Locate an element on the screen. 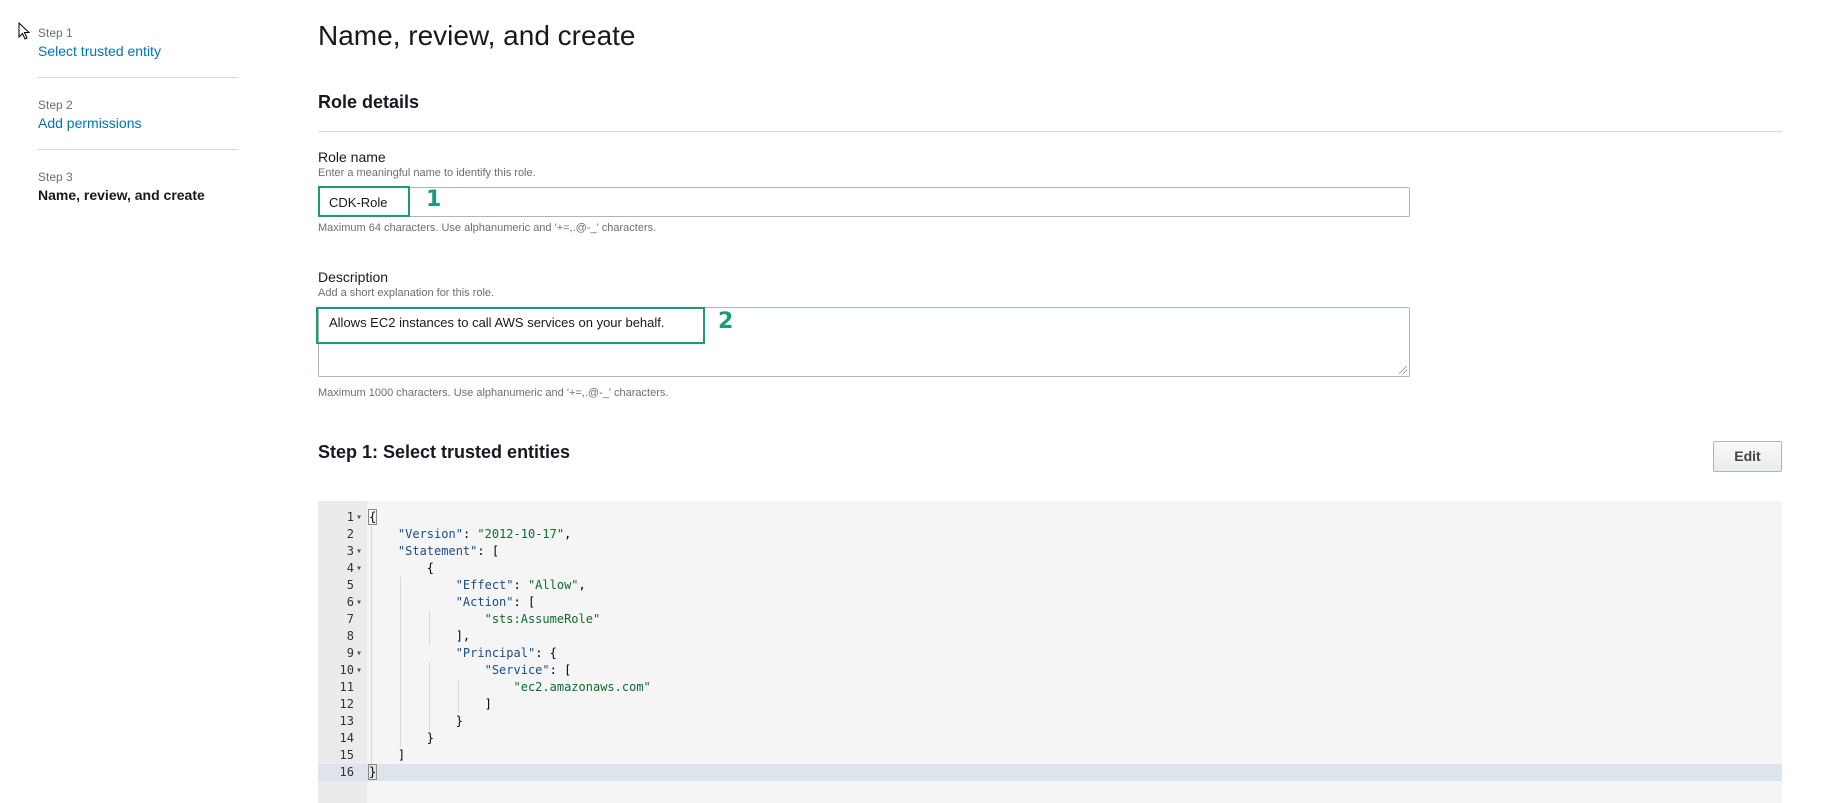  code-line: 3 ▾ "Statement": [ is located at coordinates (1050, 551).